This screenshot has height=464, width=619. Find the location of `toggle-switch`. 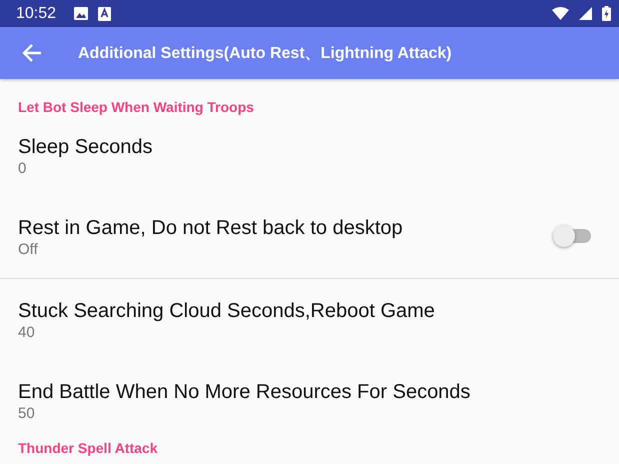

toggle-switch is located at coordinates (572, 236).